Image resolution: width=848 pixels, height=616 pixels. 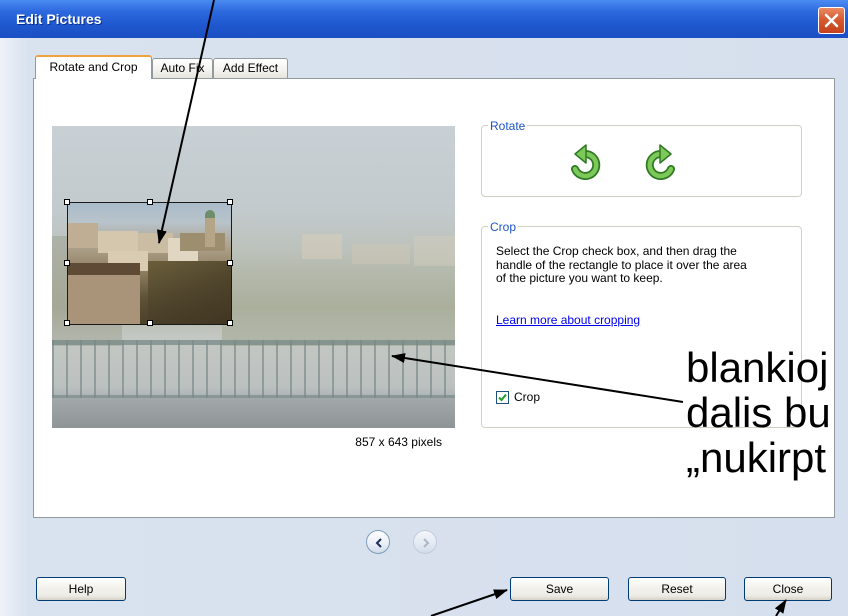 I want to click on rotate-left-button, so click(x=585, y=161).